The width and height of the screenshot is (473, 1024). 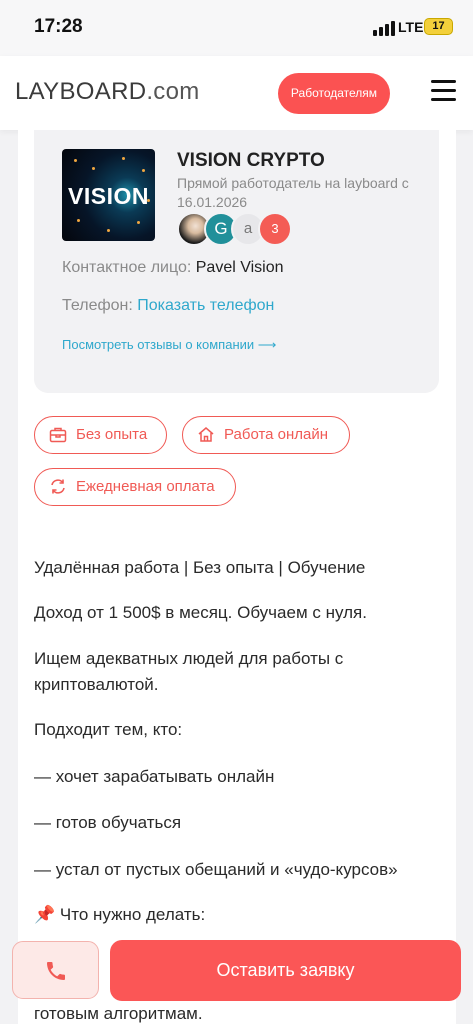 I want to click on site-header: LAYBOARD.com Работодателям, so click(x=236, y=93).